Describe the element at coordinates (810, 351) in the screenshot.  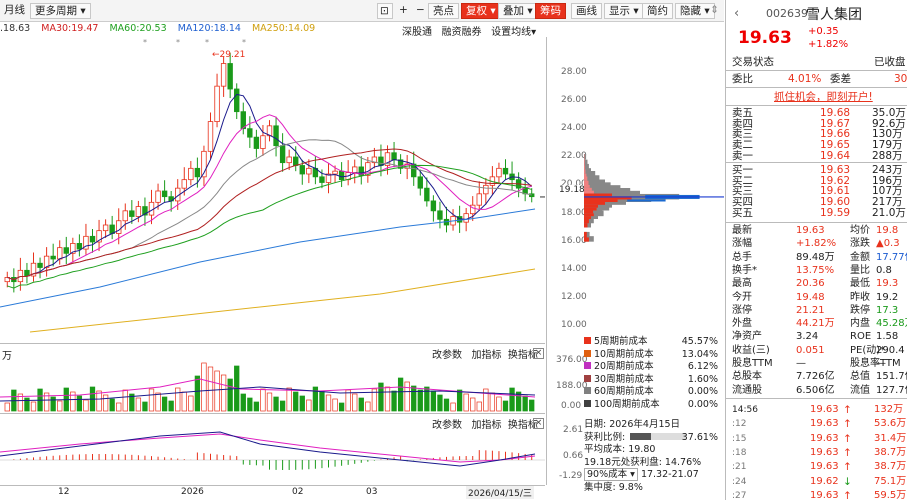
I see `stat-value: 0.051` at that location.